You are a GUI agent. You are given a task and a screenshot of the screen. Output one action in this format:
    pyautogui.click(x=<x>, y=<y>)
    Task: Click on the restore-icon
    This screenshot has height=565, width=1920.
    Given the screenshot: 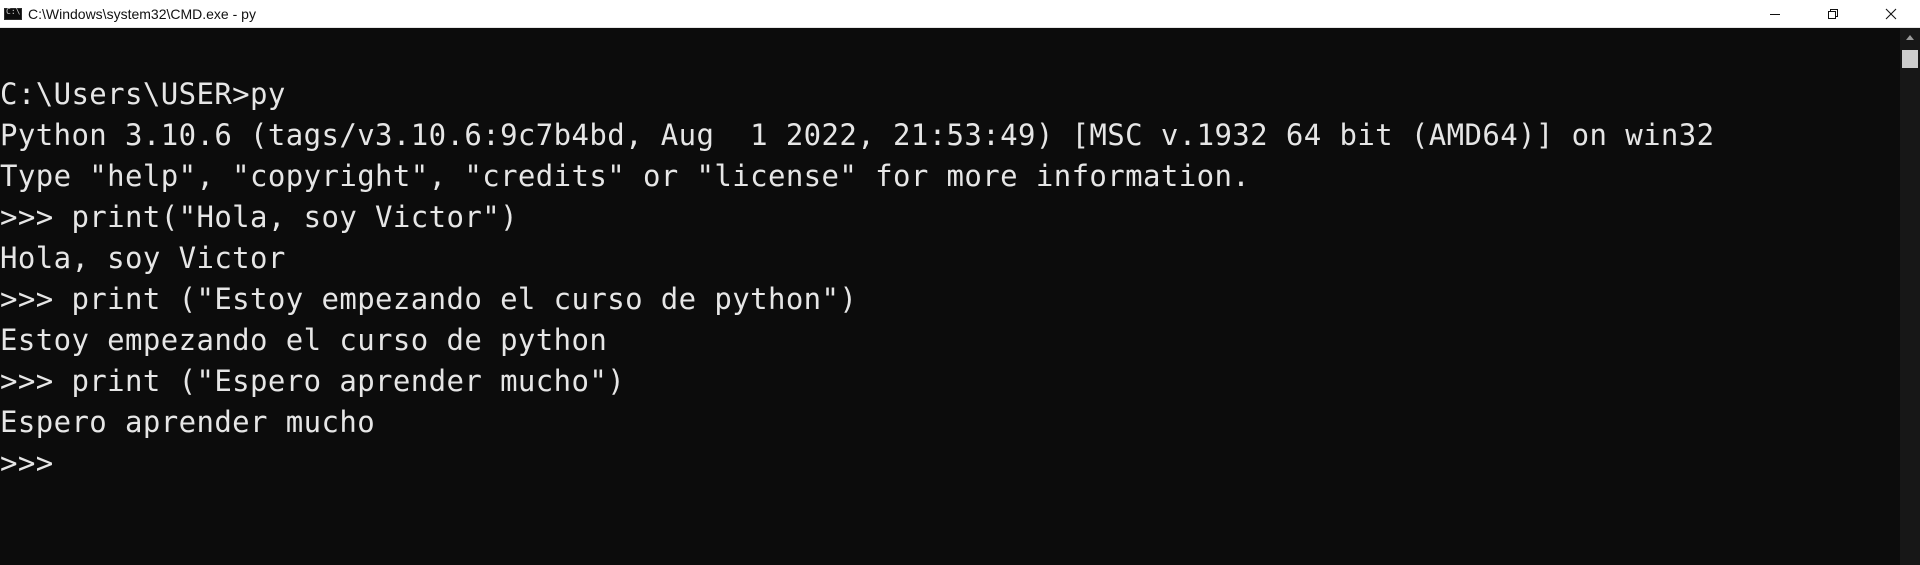 What is the action you would take?
    pyautogui.click(x=1833, y=14)
    